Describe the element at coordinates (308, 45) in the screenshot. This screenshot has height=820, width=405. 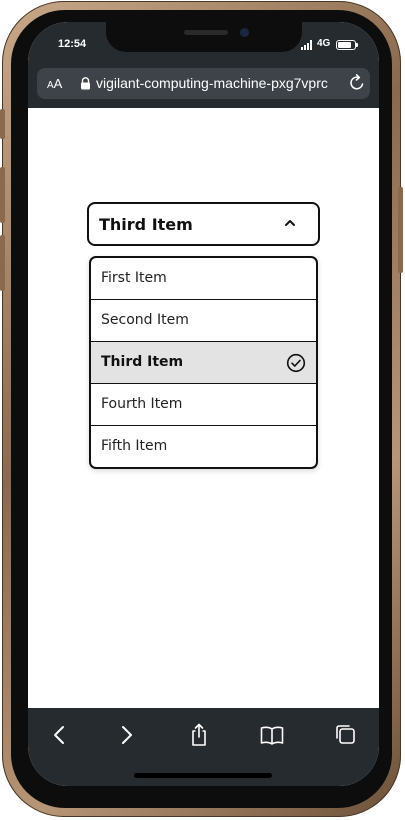
I see `signal-icon` at that location.